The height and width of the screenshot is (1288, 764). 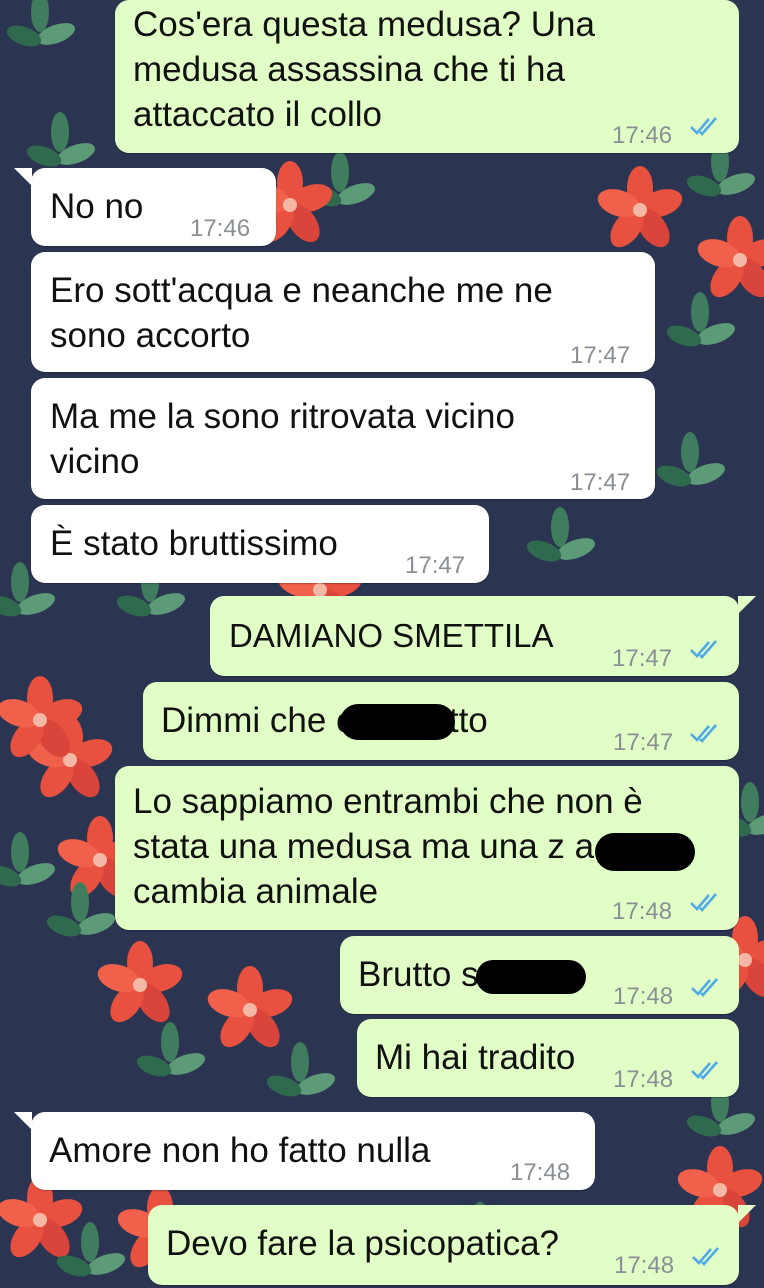 I want to click on message-bubble-incoming: Amore non ho fatto nulla 17:48, so click(x=313, y=1151).